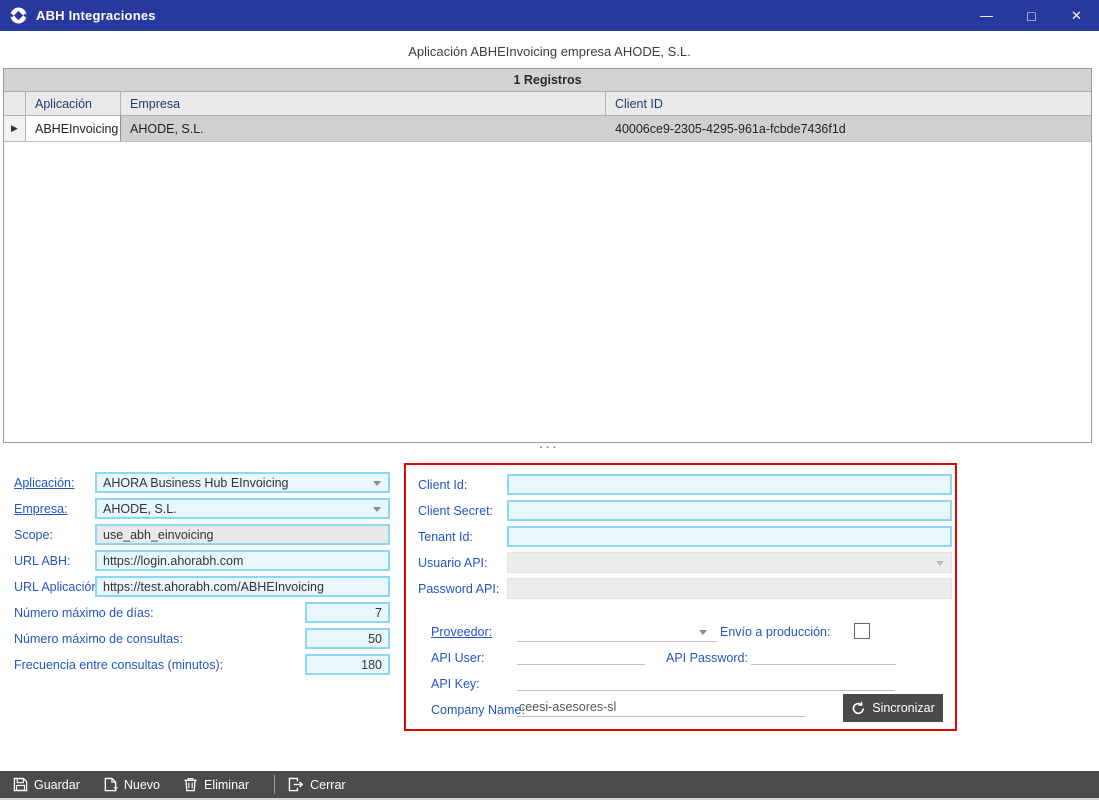 The height and width of the screenshot is (800, 1099). I want to click on label-proveedor: Proveedor:, so click(461, 632).